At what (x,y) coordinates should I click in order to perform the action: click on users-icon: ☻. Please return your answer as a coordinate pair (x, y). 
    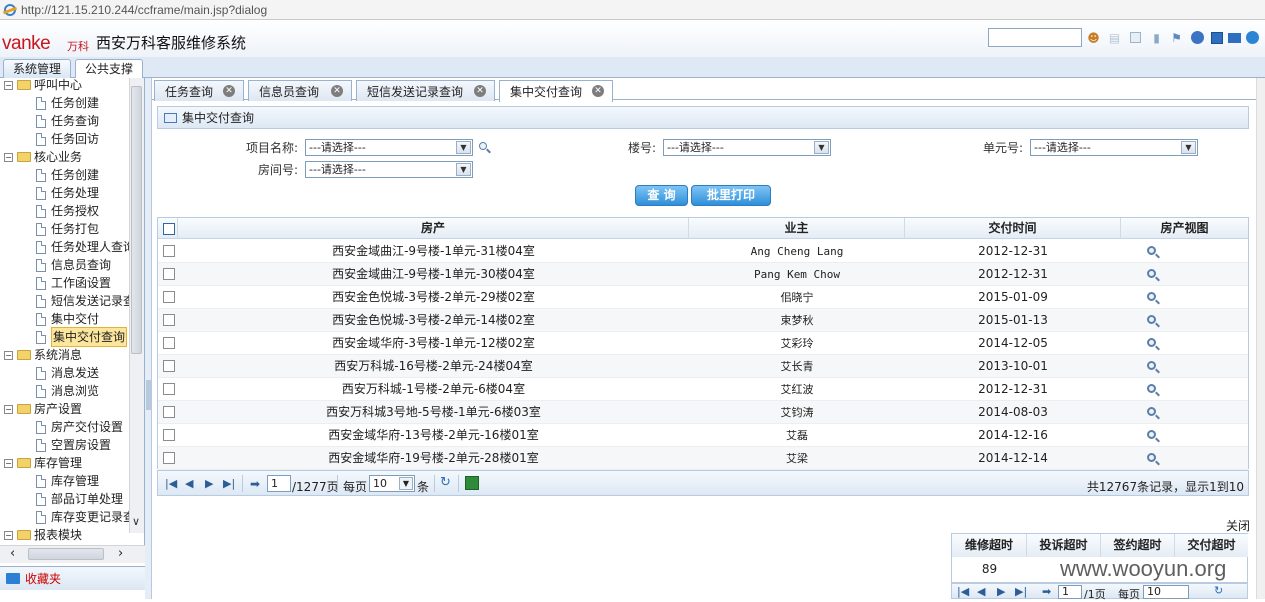
    Looking at the image, I should click on (1093, 37).